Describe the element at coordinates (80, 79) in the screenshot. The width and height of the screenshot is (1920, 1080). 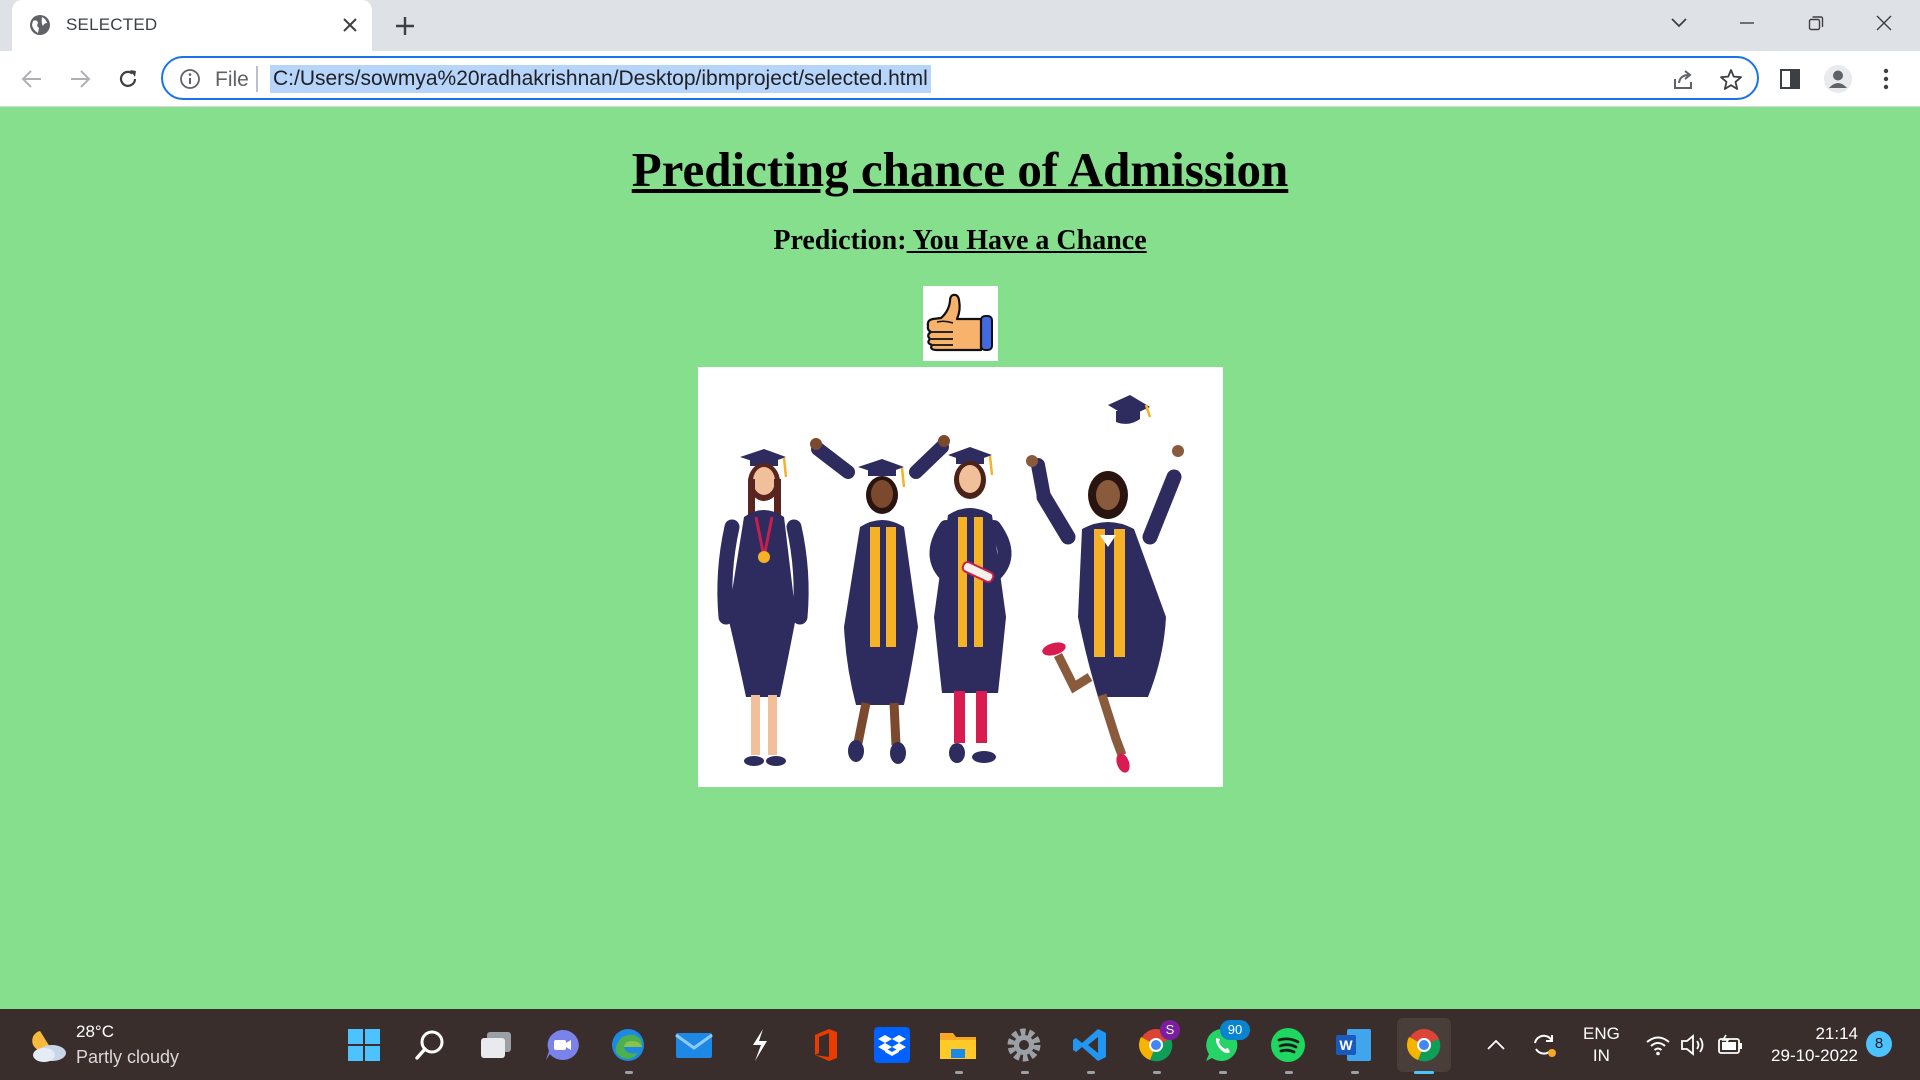
I see `forward-arrow-icon` at that location.